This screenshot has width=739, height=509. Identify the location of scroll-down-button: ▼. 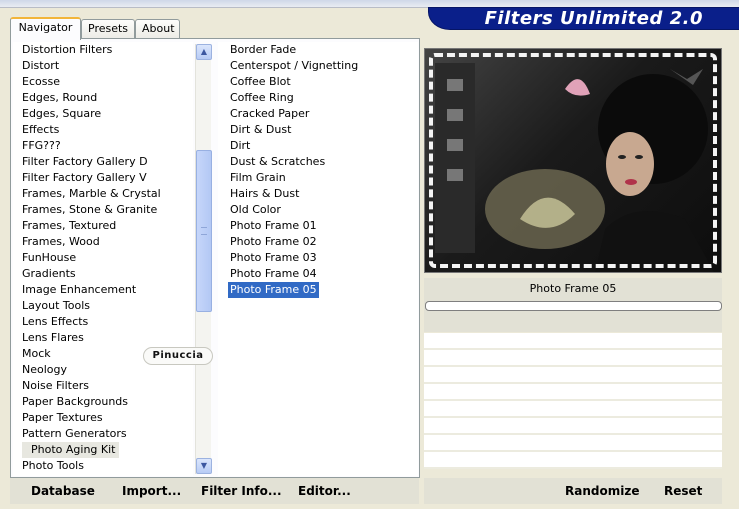
(204, 466).